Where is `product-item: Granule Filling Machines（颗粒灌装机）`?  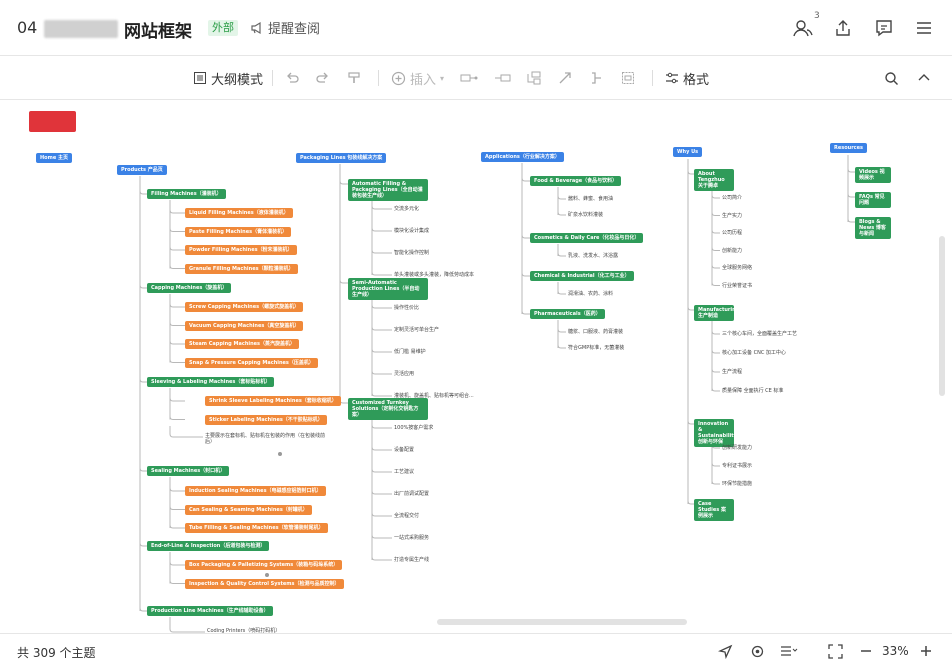 product-item: Granule Filling Machines（颗粒灌装机） is located at coordinates (241, 268).